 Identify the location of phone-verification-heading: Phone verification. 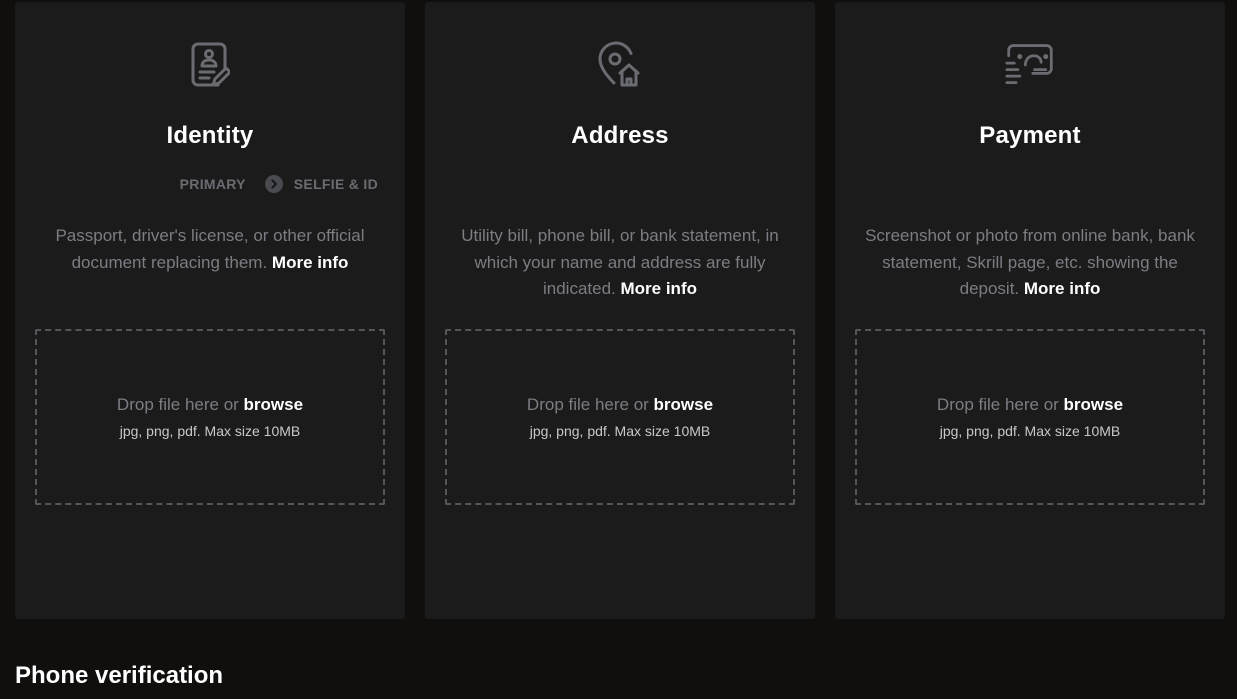
(119, 675).